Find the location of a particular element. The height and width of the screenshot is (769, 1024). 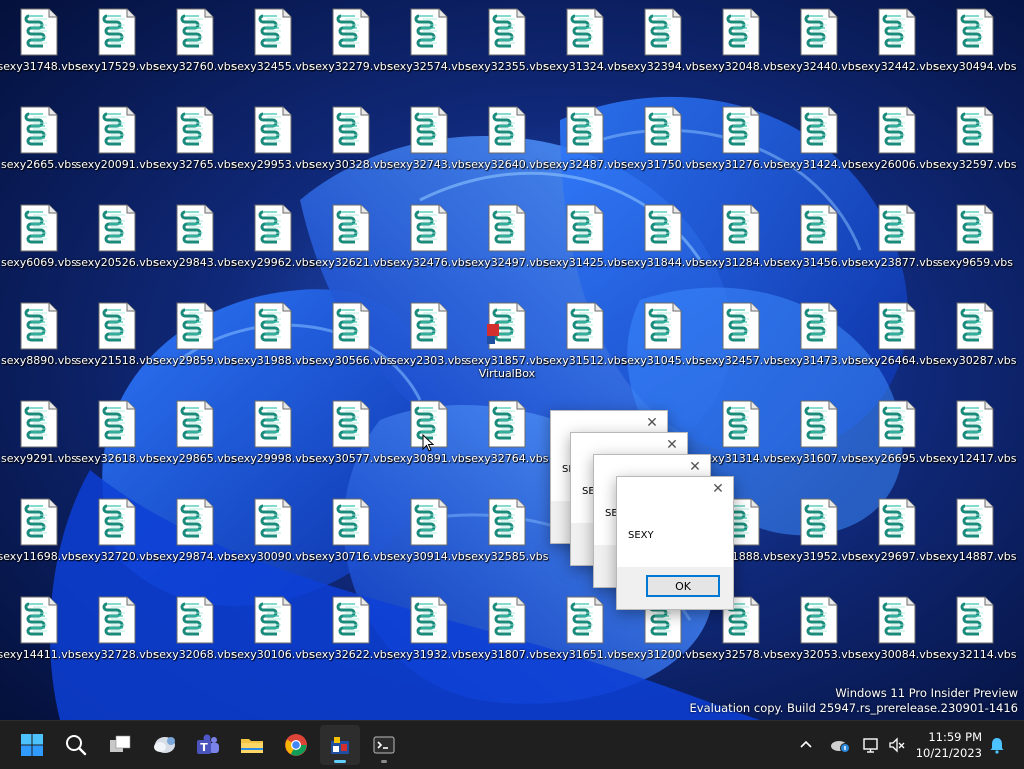

desktop-file-icon: sexy30090.vbs is located at coordinates (273, 537).